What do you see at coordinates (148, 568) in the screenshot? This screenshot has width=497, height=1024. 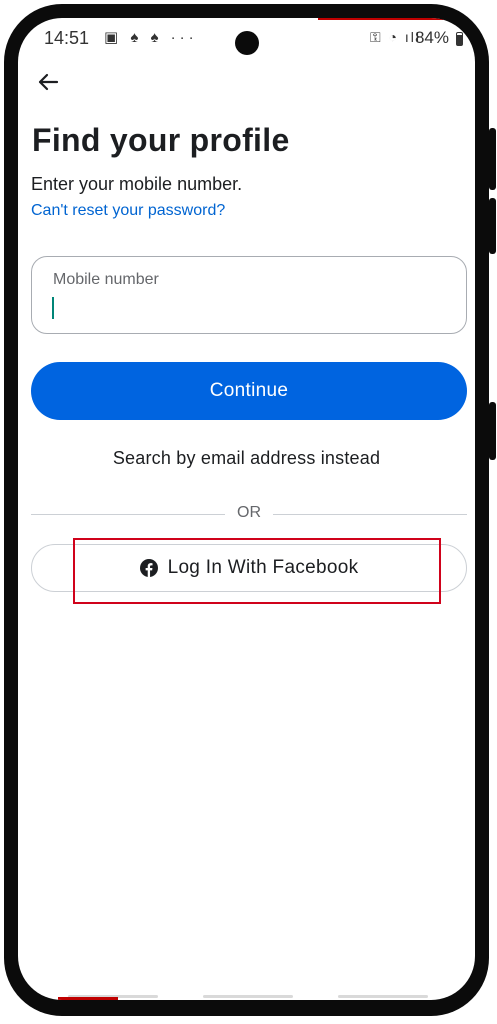 I see `facebook-icon` at bounding box center [148, 568].